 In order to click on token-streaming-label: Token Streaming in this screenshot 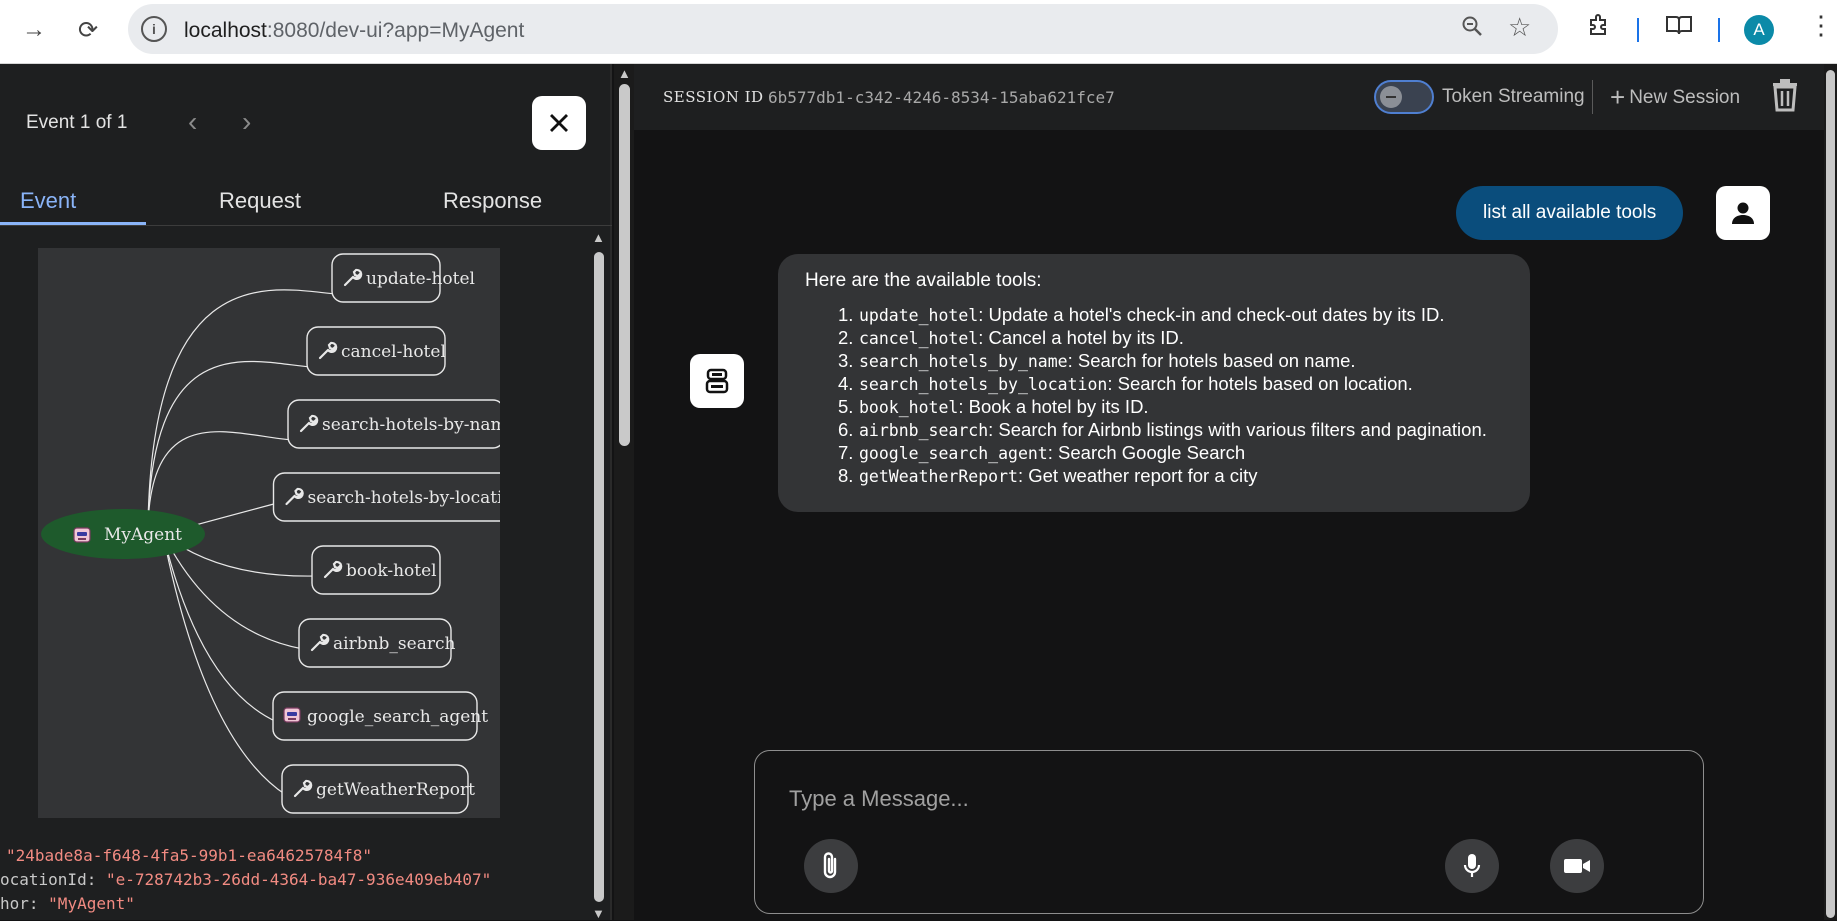, I will do `click(1513, 96)`.